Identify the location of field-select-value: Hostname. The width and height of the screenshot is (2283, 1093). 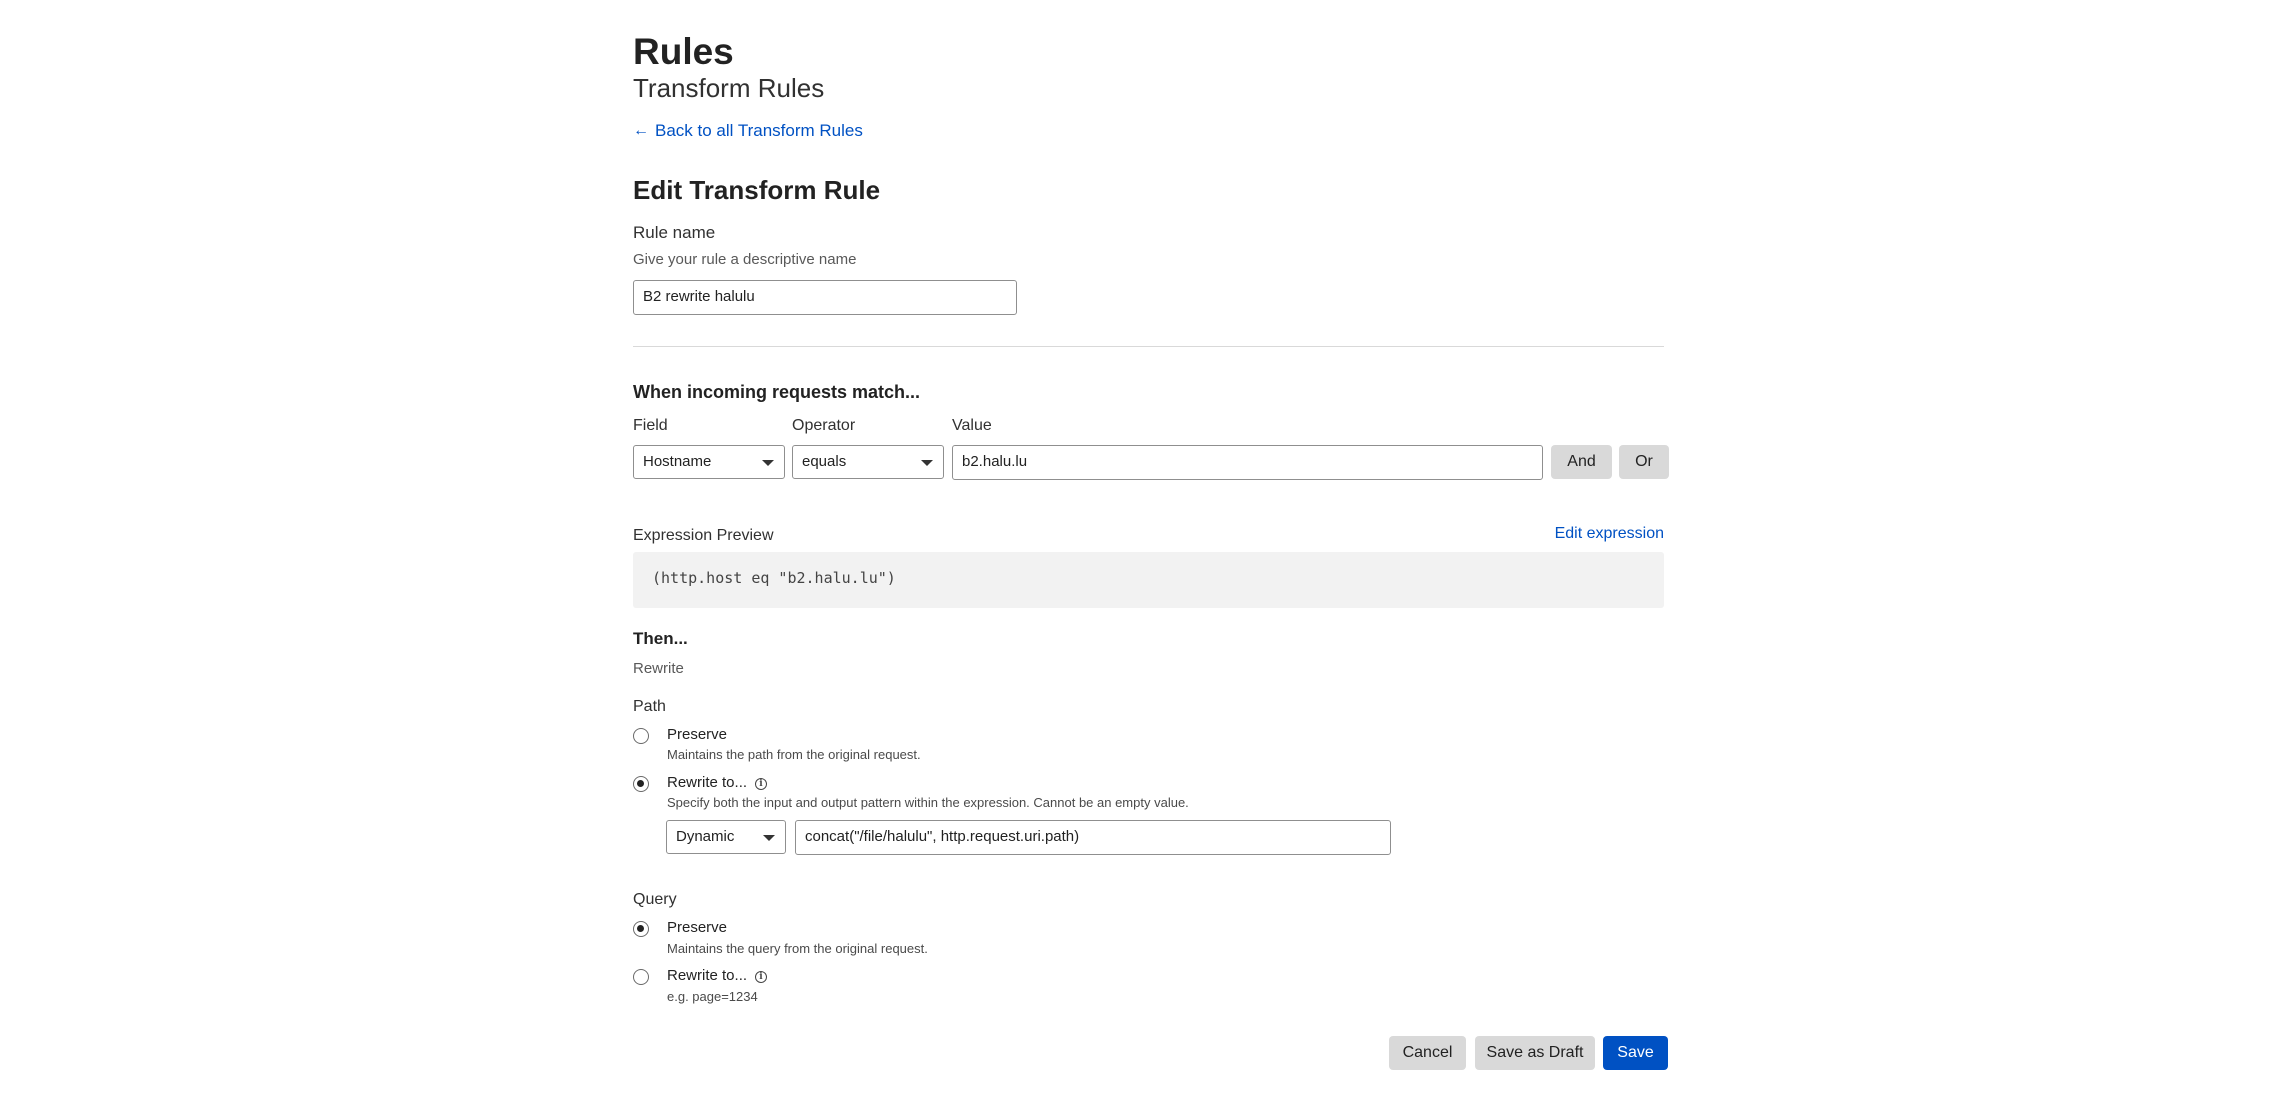
(677, 461).